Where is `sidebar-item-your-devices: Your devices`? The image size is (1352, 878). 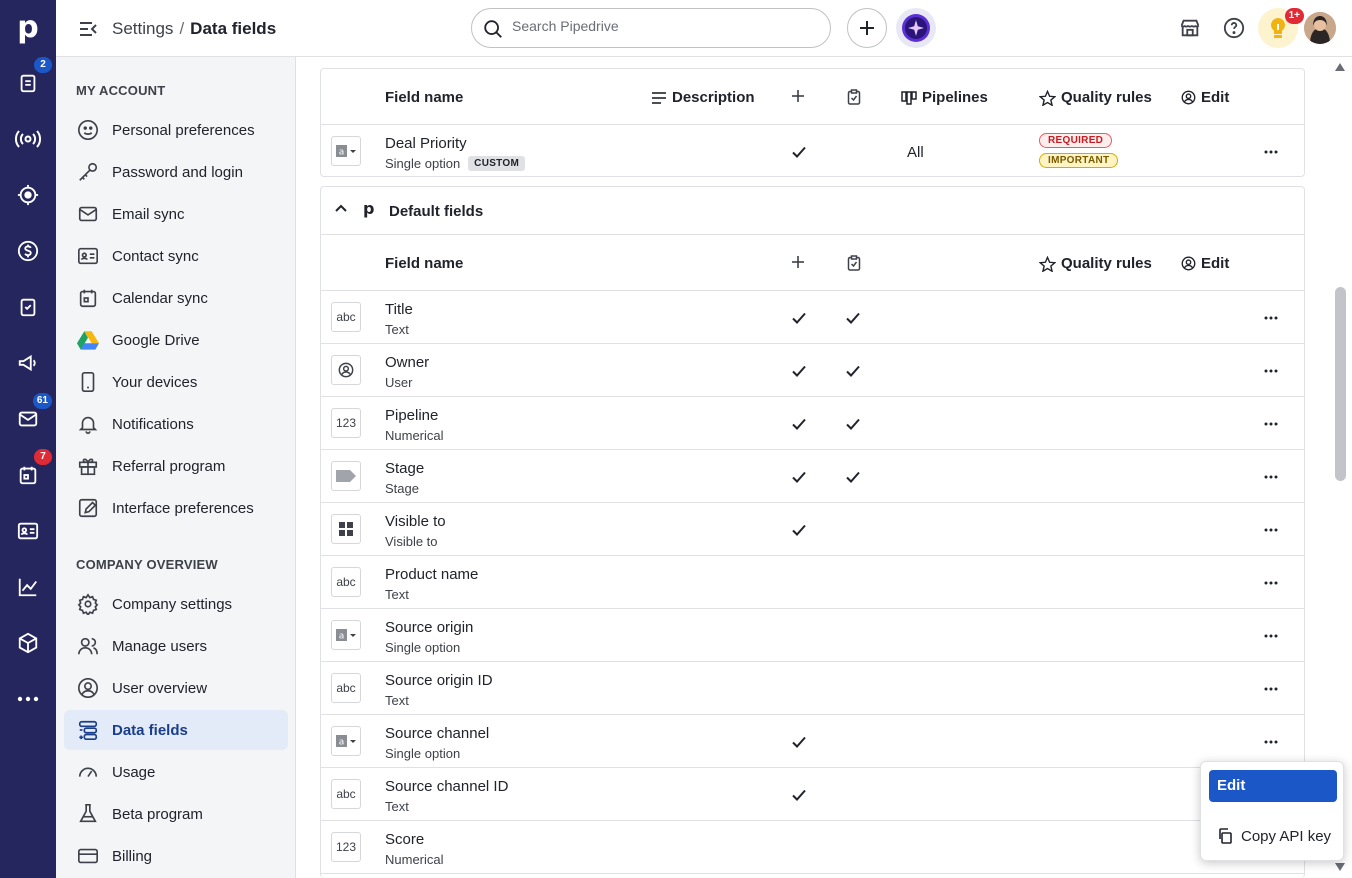 sidebar-item-your-devices: Your devices is located at coordinates (176, 382).